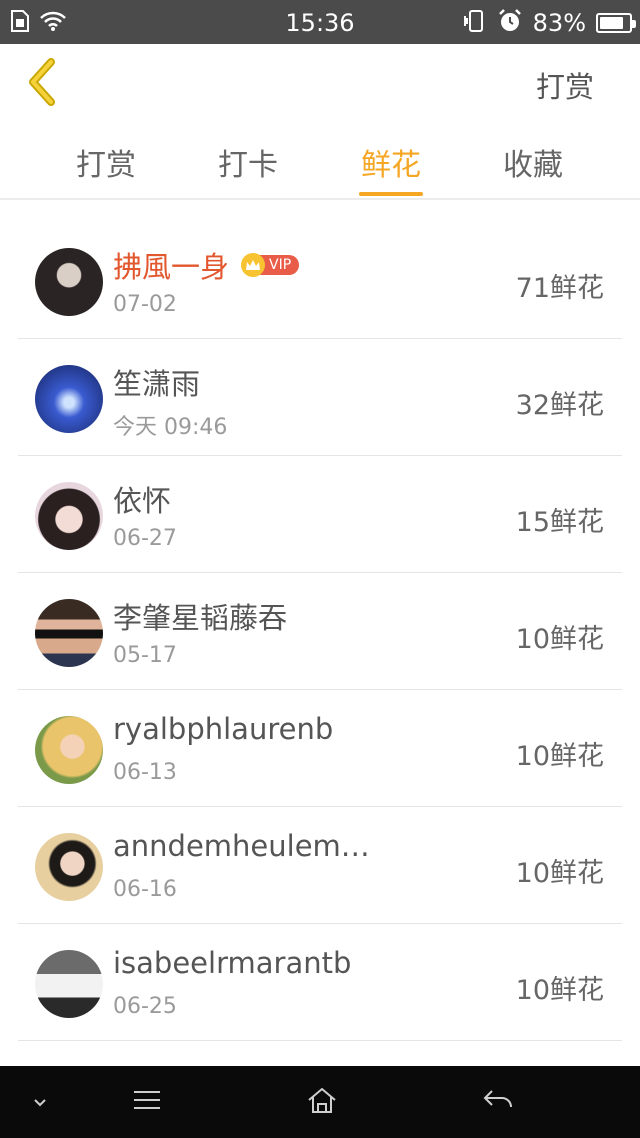 The width and height of the screenshot is (640, 1138). I want to click on date: 05-17, so click(145, 655).